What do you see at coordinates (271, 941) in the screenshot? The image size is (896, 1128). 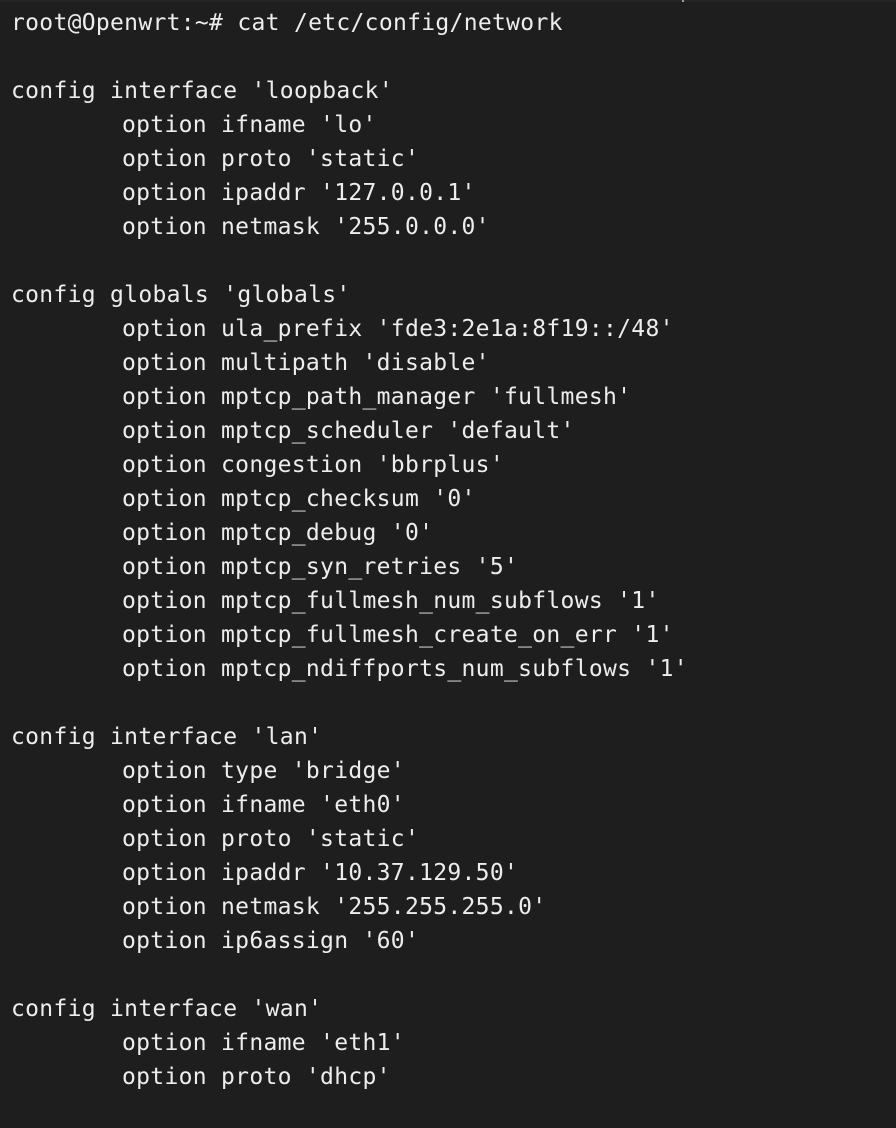 I see `config-option-line: option ip6assign '60'` at bounding box center [271, 941].